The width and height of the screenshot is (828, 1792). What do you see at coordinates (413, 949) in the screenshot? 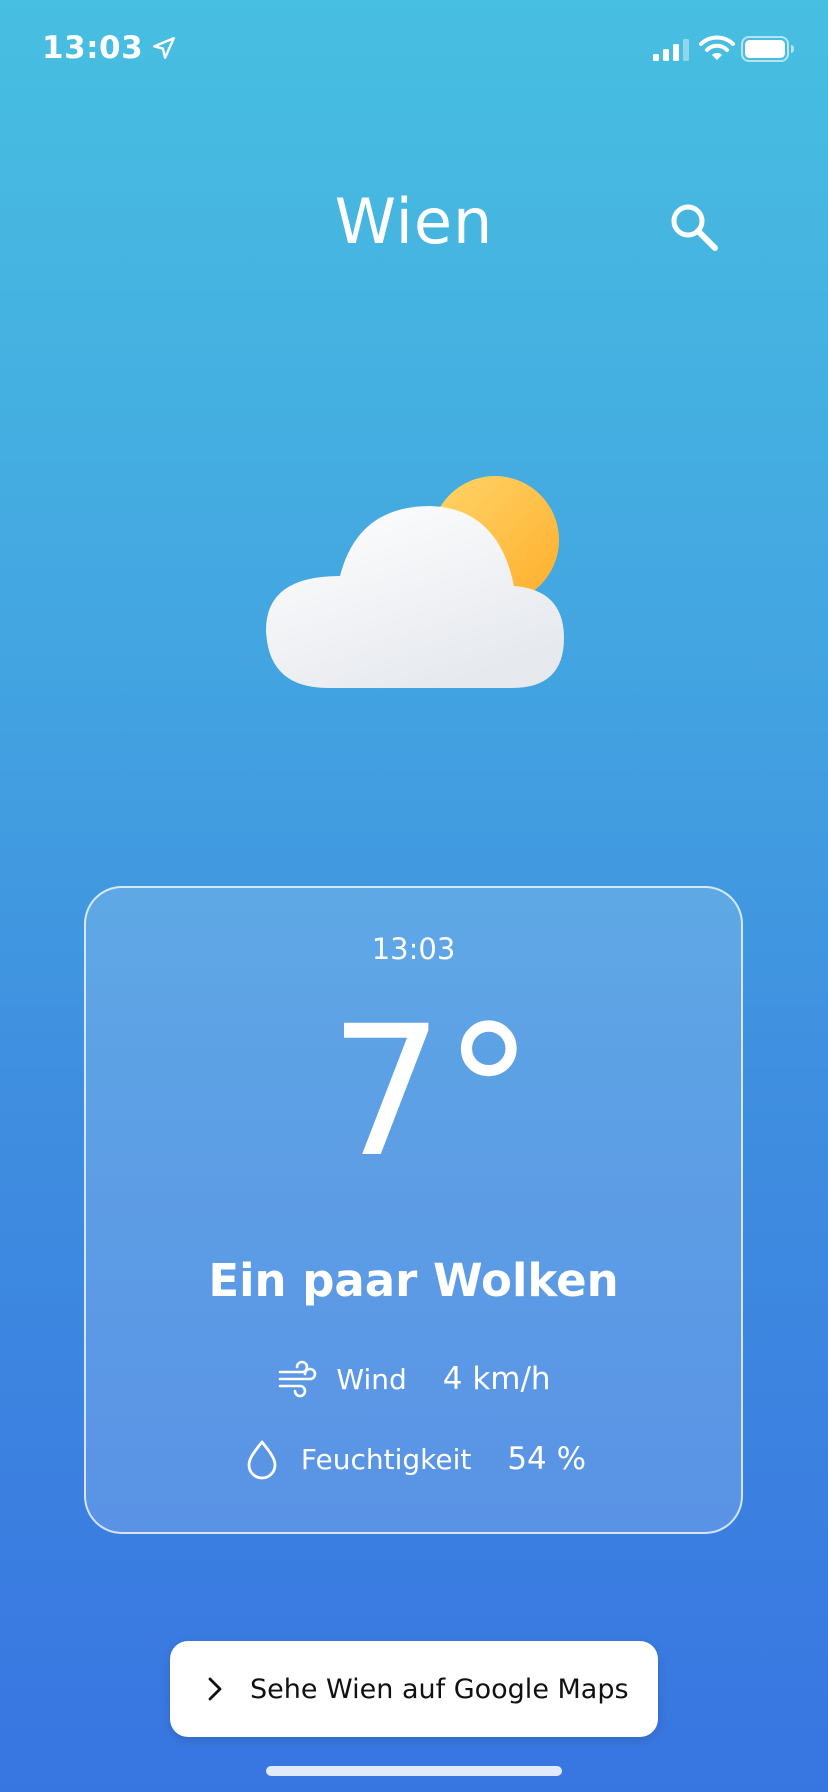
I see `observation-time: 13:03` at bounding box center [413, 949].